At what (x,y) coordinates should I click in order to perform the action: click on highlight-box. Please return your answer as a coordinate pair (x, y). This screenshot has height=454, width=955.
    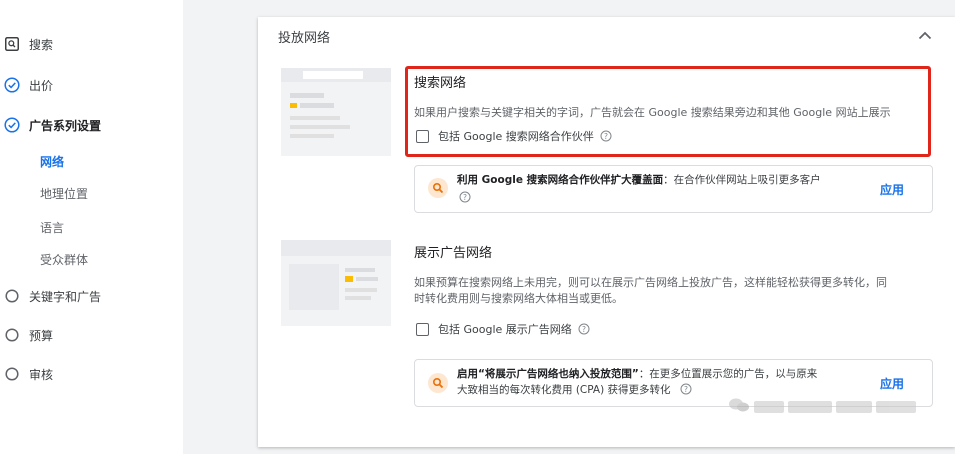
    Looking at the image, I should click on (668, 111).